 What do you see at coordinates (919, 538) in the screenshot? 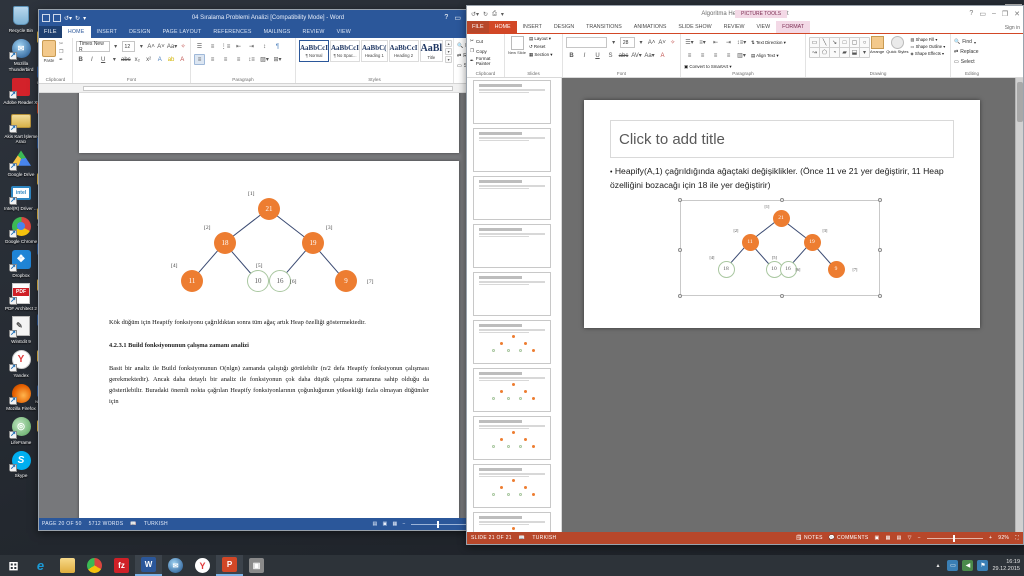
I see `zoom-out-icon: −` at bounding box center [919, 538].